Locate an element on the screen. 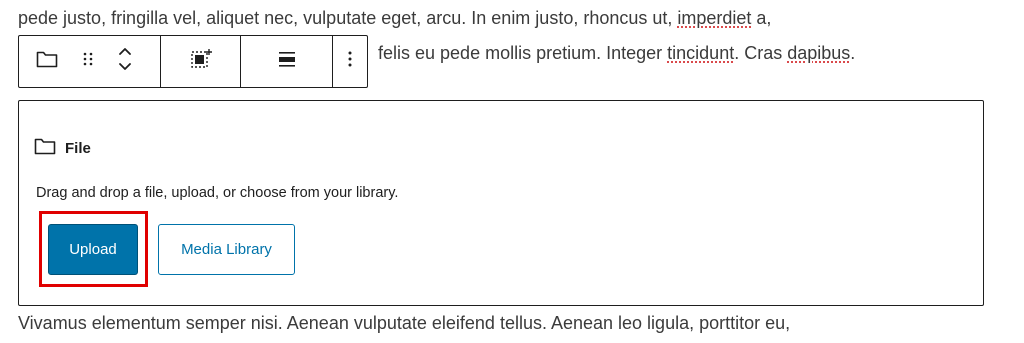 This screenshot has width=1024, height=343. file-block-title-label: File is located at coordinates (78, 148).